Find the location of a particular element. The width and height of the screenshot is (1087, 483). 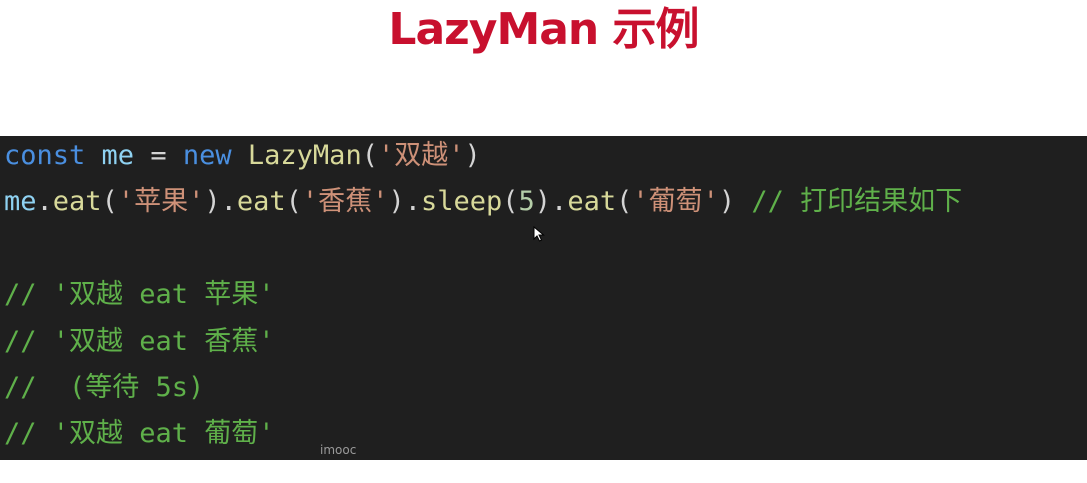

inline-comment: // 打印结果如下 is located at coordinates (857, 201).